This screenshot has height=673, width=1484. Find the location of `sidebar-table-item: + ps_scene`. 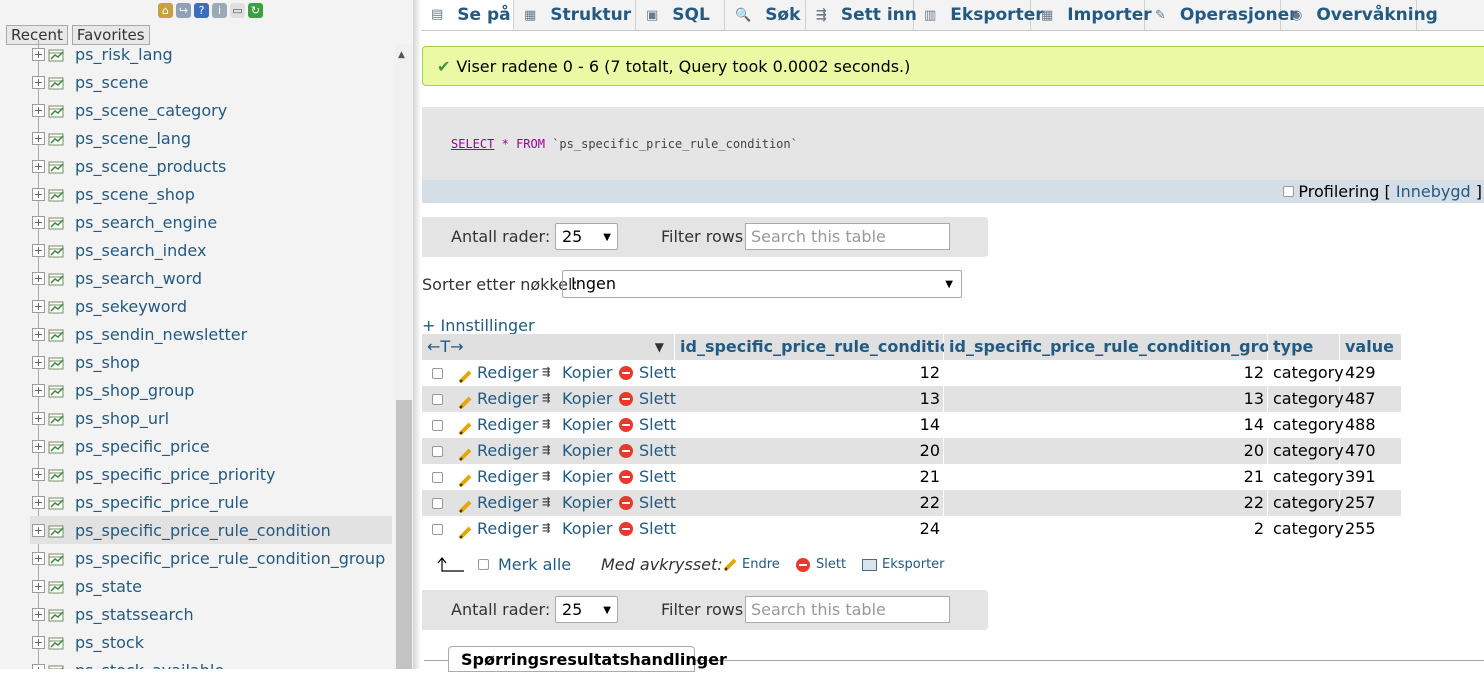

sidebar-table-item: + ps_scene is located at coordinates (211, 82).